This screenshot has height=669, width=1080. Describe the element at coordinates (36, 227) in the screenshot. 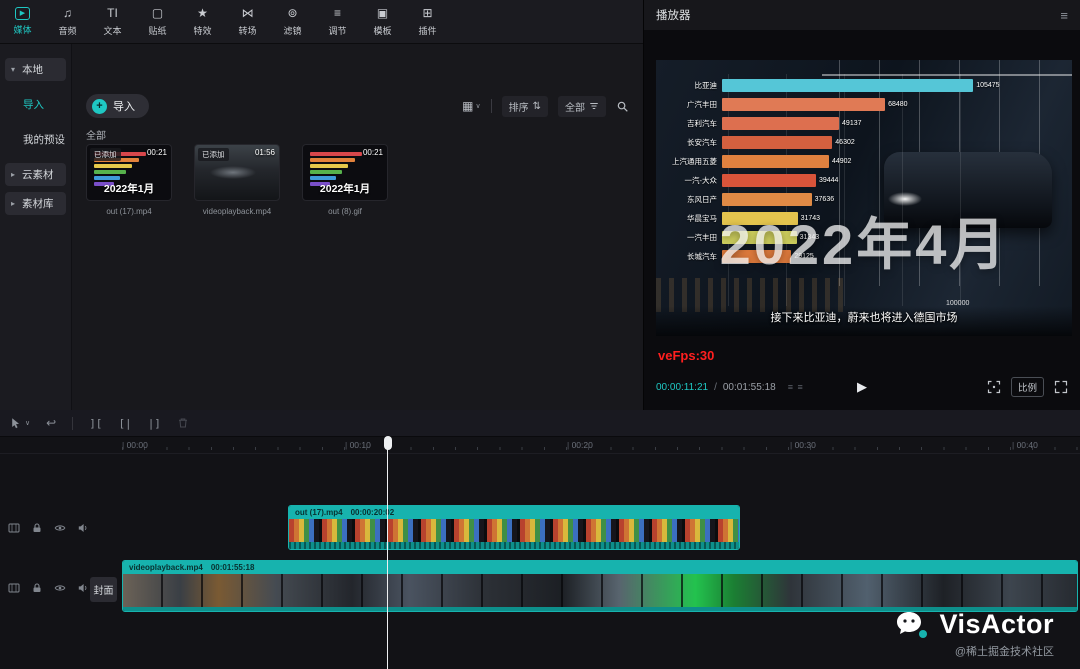

I see `media-sidebar: ▾ 本地 导入 我的预设 ▸ 云素材 ▸ 素材库` at that location.